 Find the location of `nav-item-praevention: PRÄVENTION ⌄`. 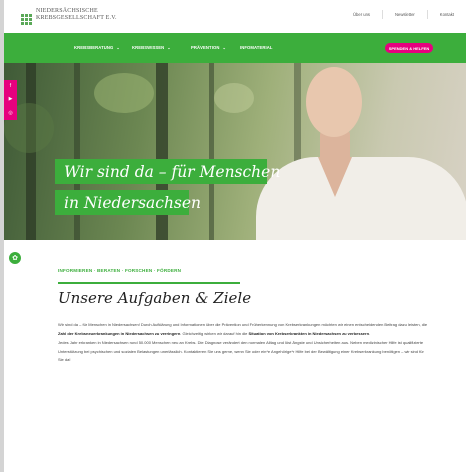

nav-item-praevention: PRÄVENTION ⌄ is located at coordinates (208, 47).